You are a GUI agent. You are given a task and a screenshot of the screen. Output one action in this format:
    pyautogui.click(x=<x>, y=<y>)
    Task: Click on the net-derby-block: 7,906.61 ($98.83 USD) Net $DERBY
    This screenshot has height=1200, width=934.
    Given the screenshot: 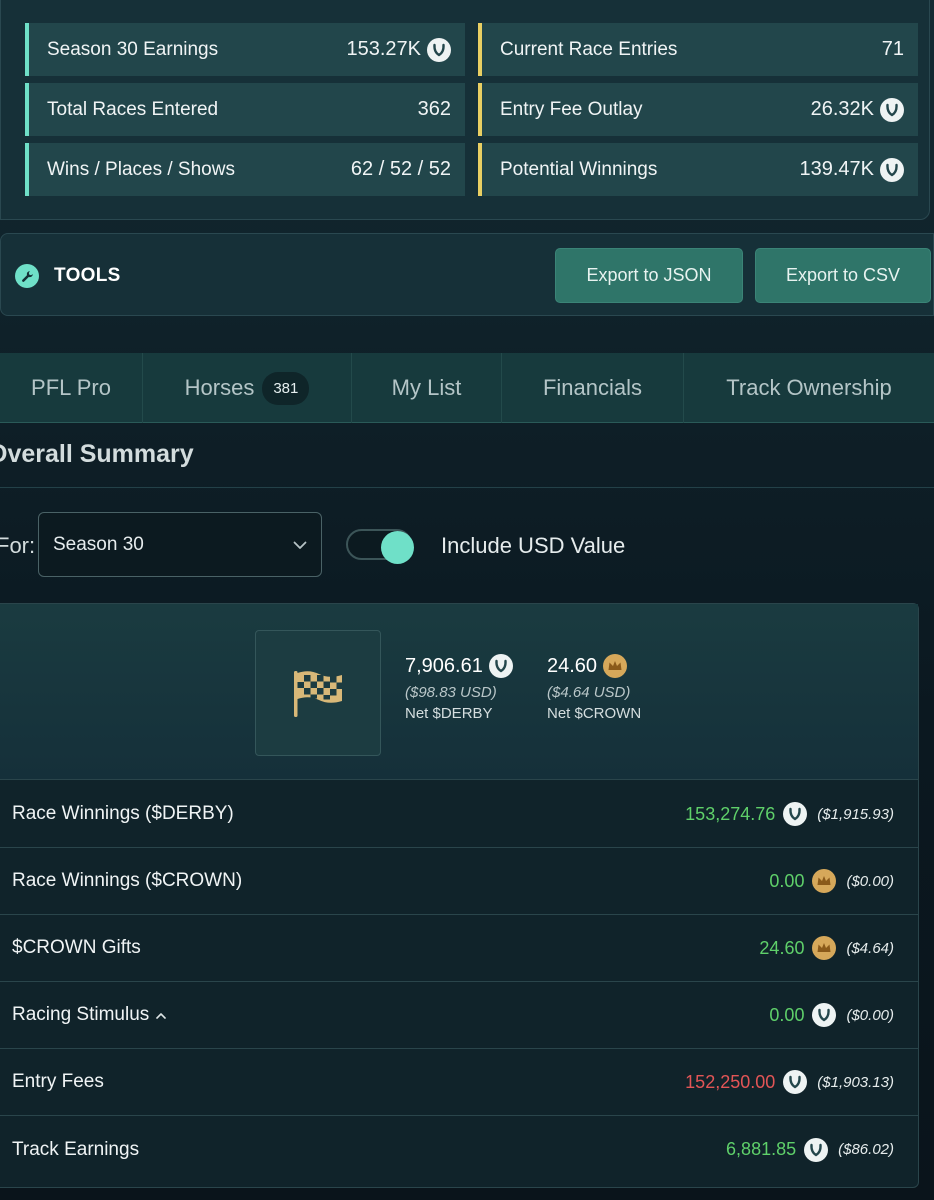 What is the action you would take?
    pyautogui.click(x=459, y=688)
    